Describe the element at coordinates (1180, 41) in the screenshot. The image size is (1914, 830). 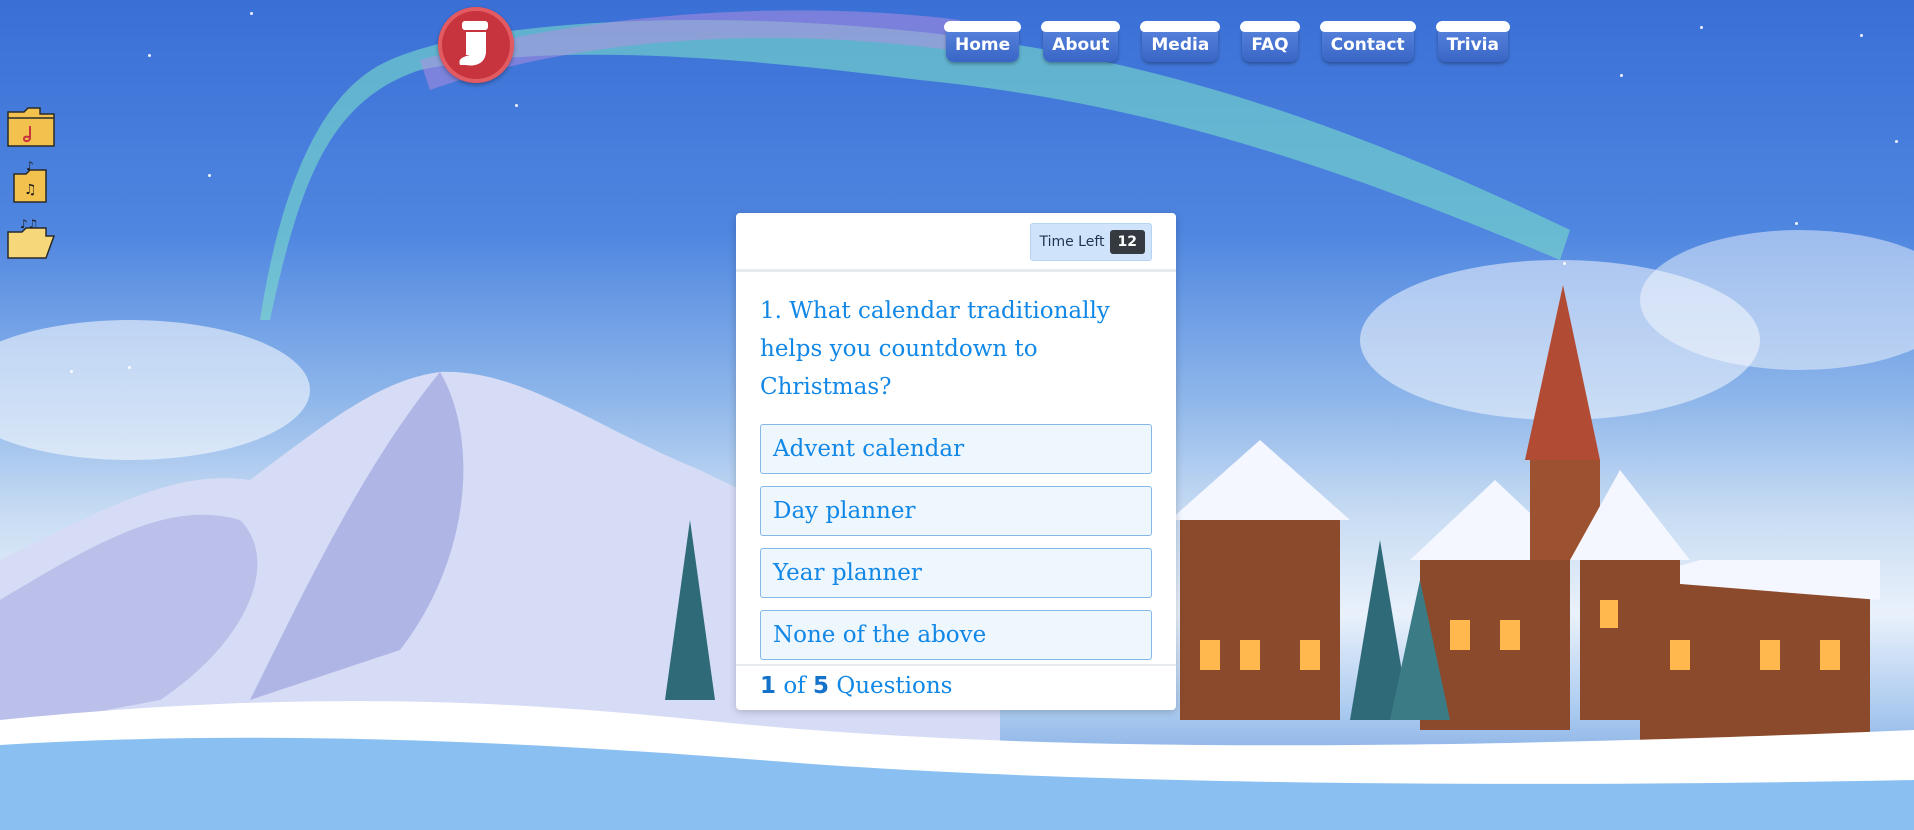
I see `nav-media: Media` at that location.